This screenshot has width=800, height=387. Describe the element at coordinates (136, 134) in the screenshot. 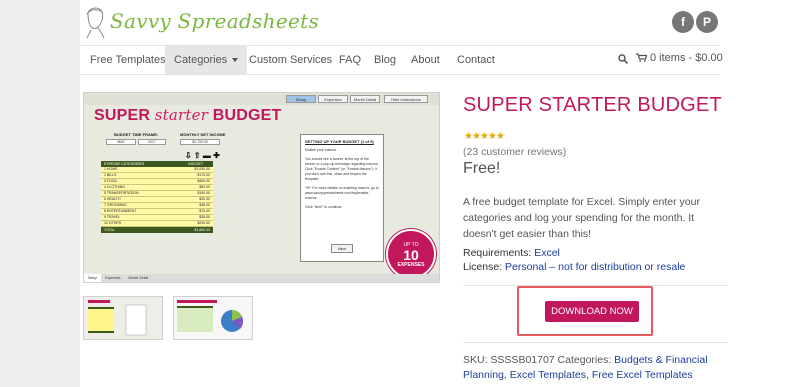

I see `budget-time-label: BUDGET TIME FRAME:` at that location.